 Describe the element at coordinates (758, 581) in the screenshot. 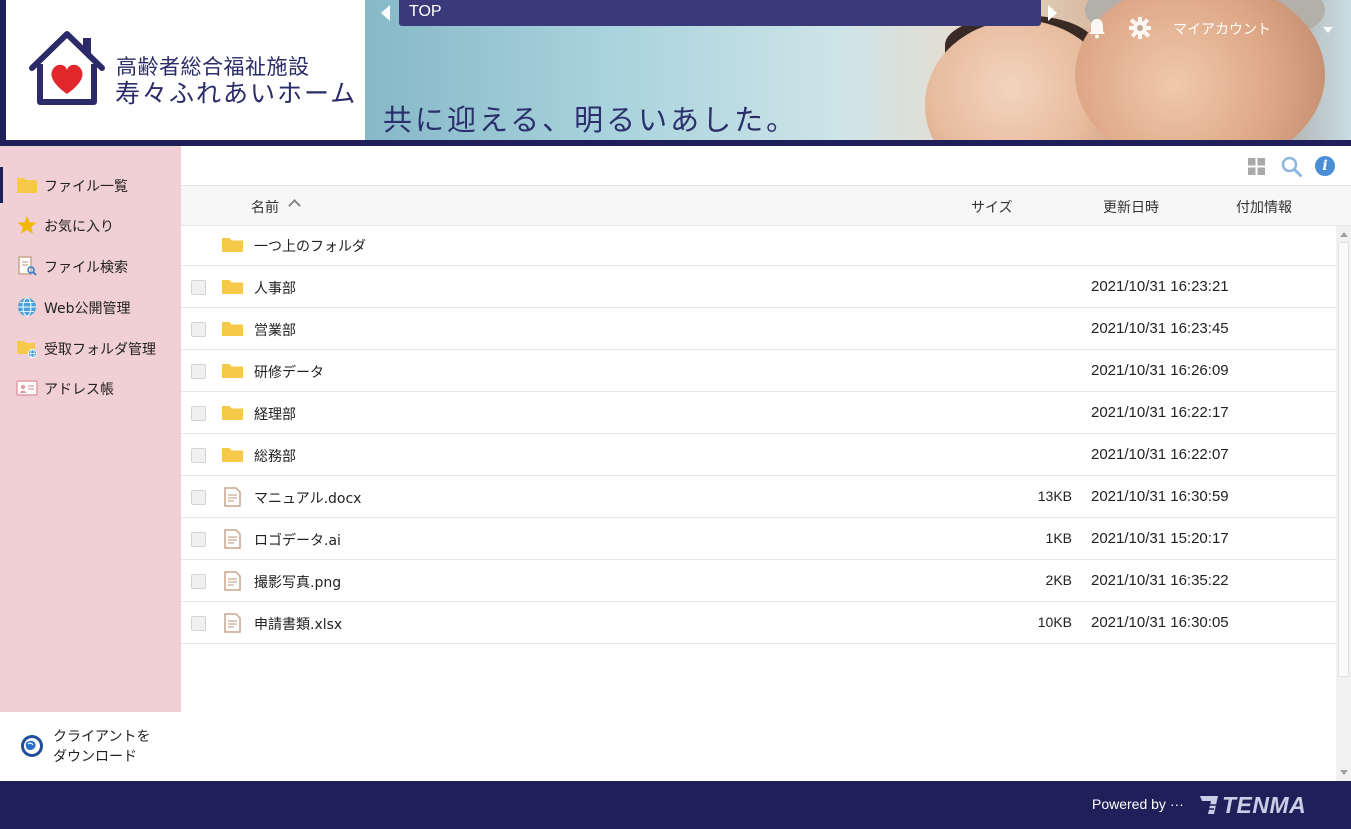

I see `table-row: 撮影写真.png 2KB 2021/10/31 16:35:22` at that location.